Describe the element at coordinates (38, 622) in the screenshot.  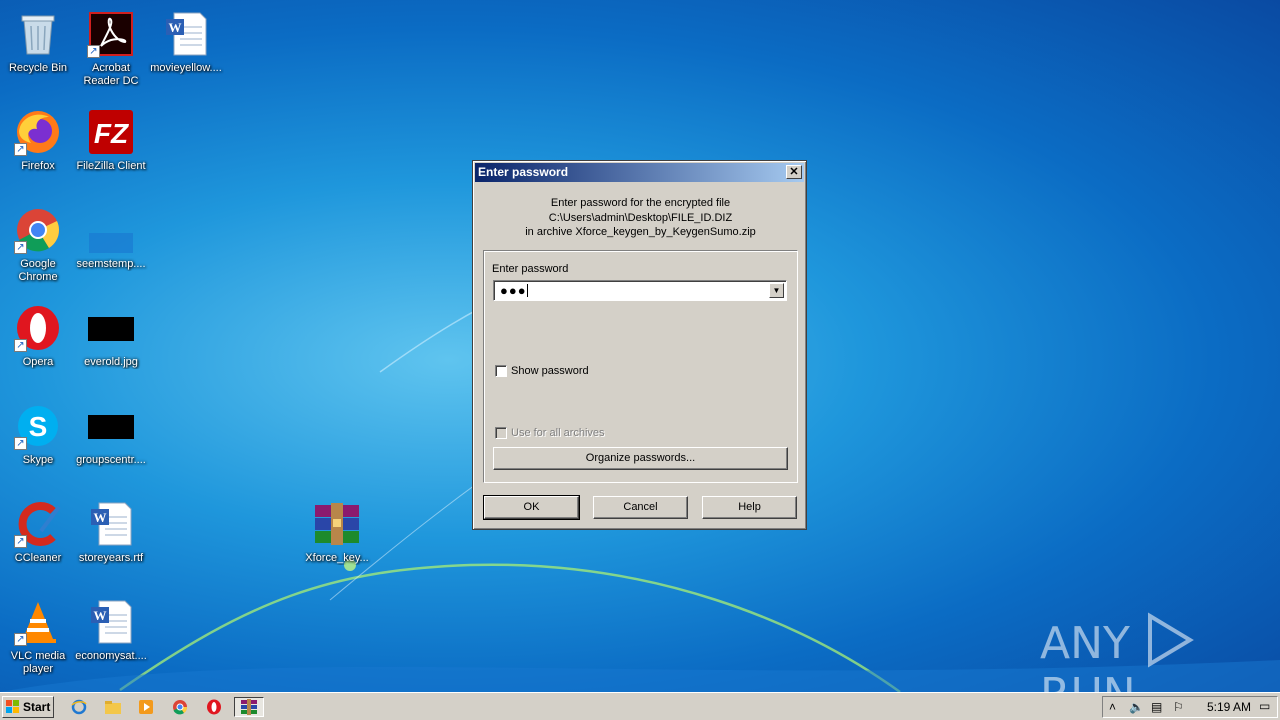
I see `vlc-icon: ↗` at that location.